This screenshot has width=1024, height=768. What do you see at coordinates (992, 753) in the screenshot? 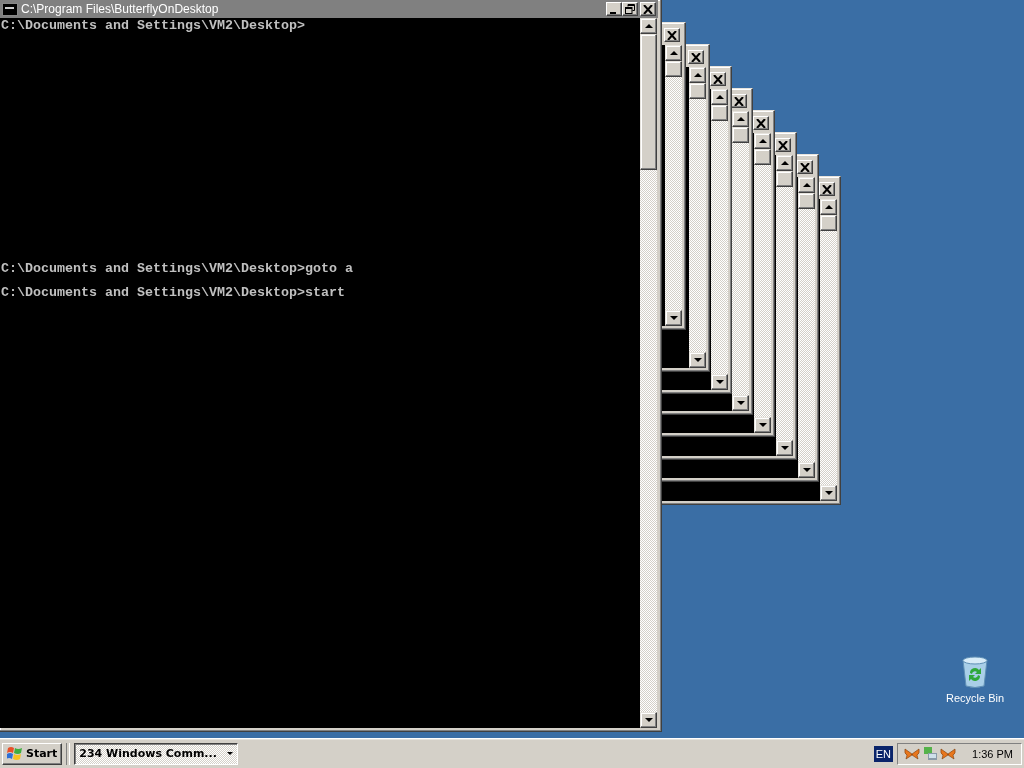
I see `clock: 1:36 PM` at bounding box center [992, 753].